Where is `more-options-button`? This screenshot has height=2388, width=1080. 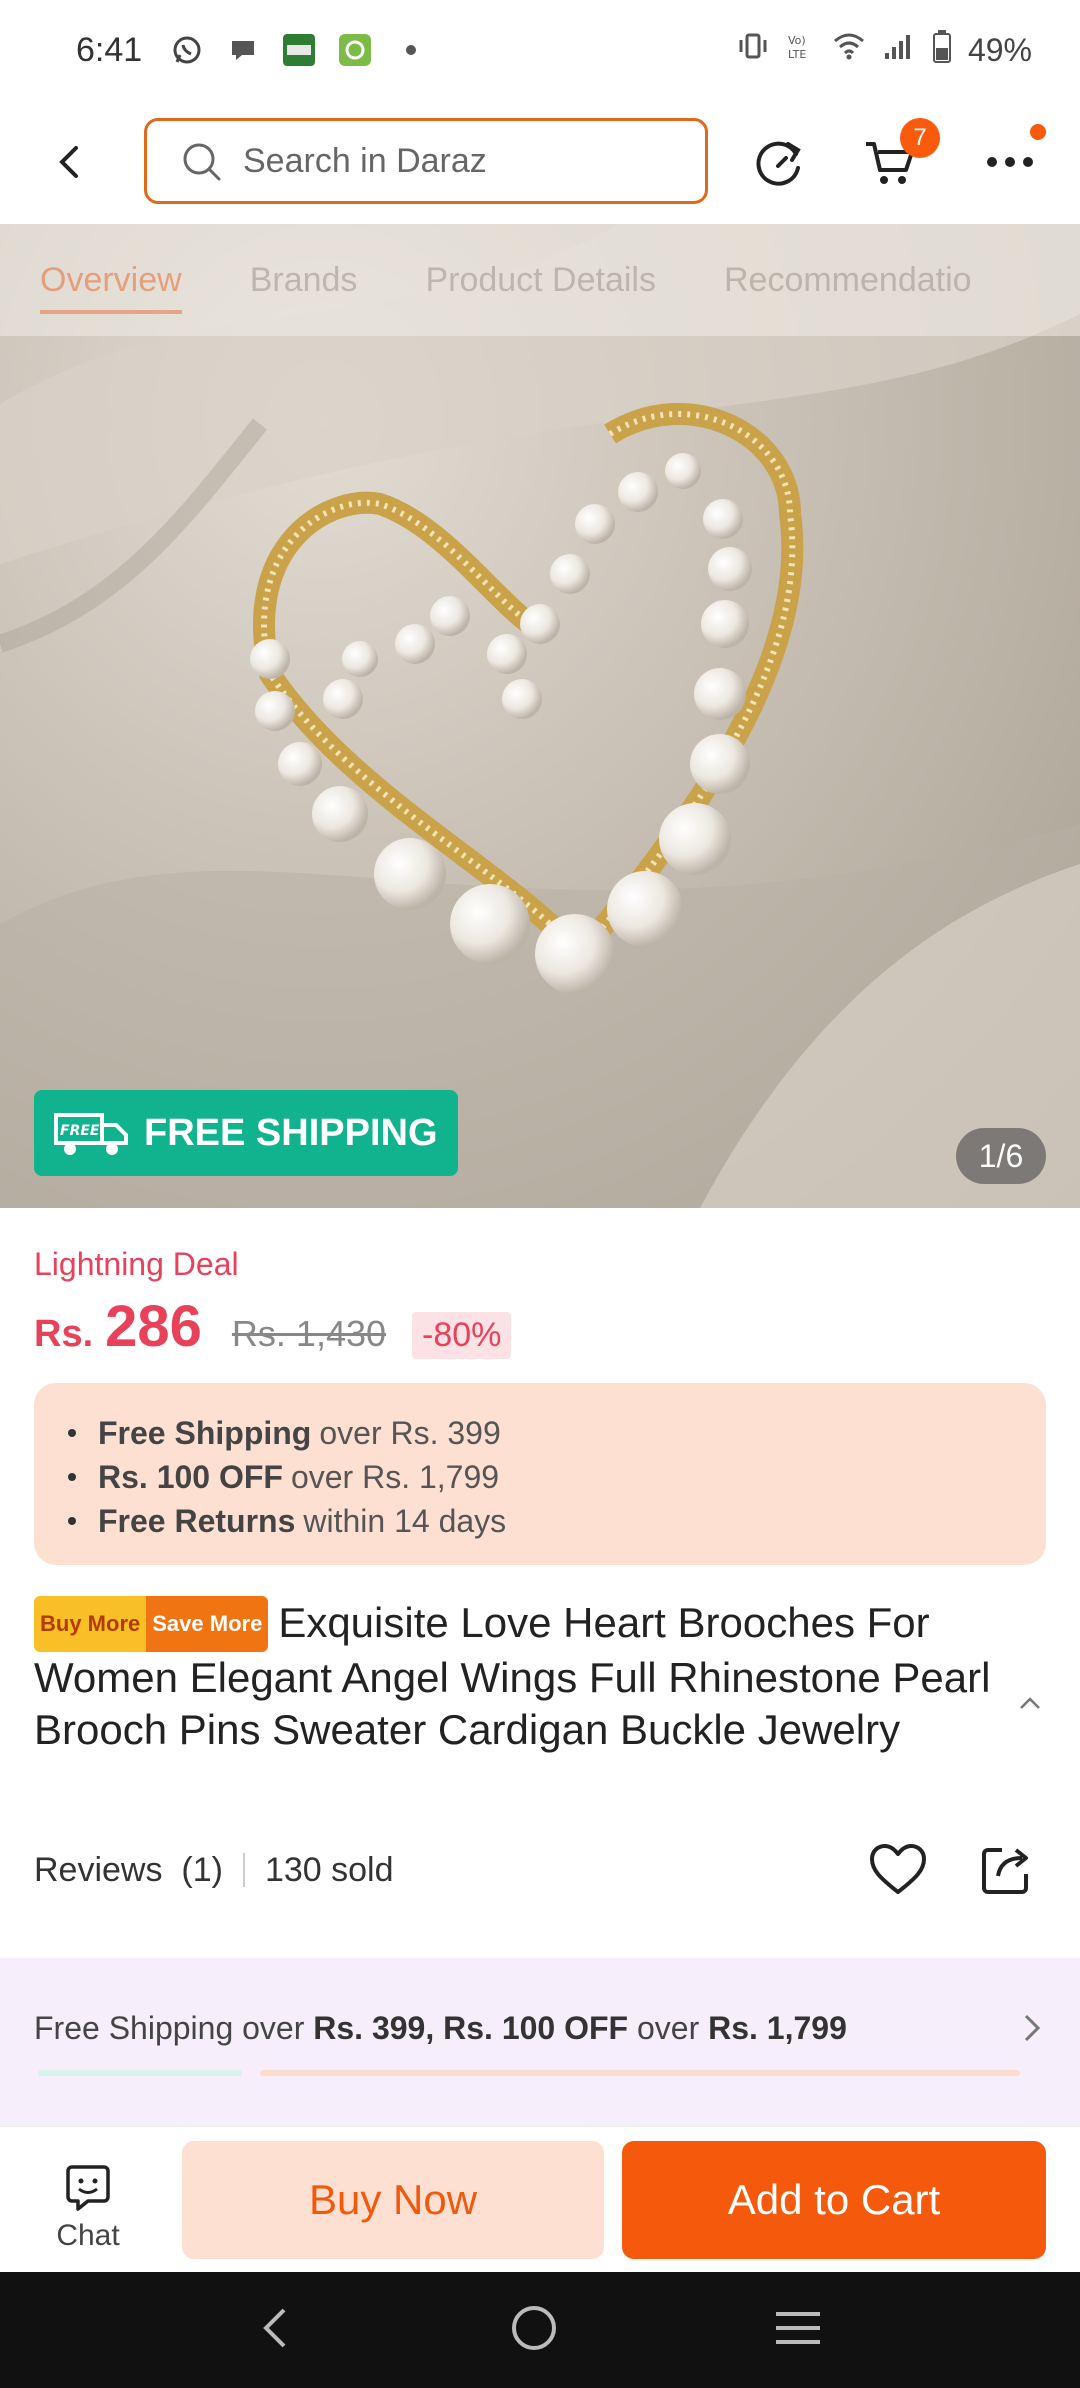
more-options-button is located at coordinates (1010, 162).